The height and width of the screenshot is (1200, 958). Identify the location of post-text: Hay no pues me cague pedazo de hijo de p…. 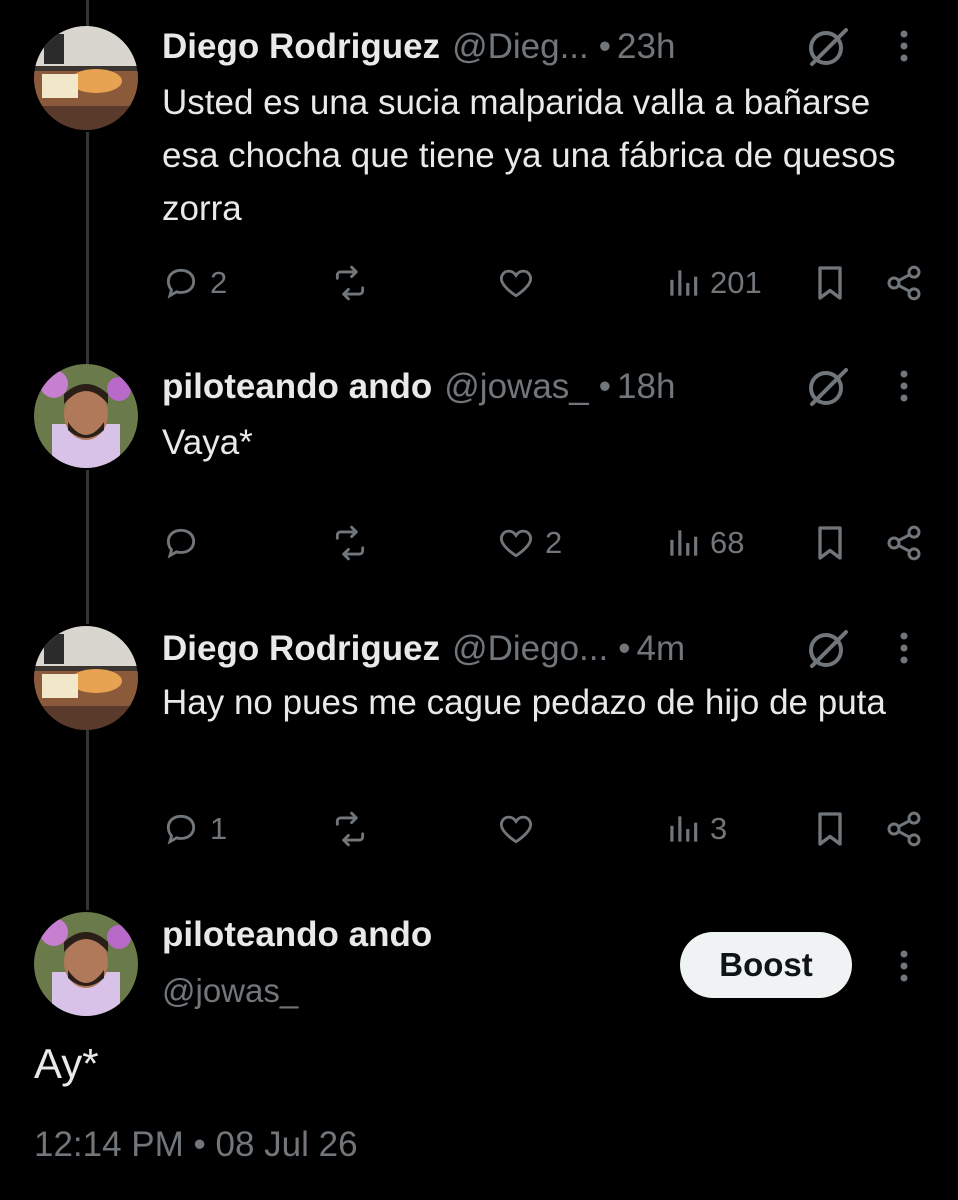
(524, 702).